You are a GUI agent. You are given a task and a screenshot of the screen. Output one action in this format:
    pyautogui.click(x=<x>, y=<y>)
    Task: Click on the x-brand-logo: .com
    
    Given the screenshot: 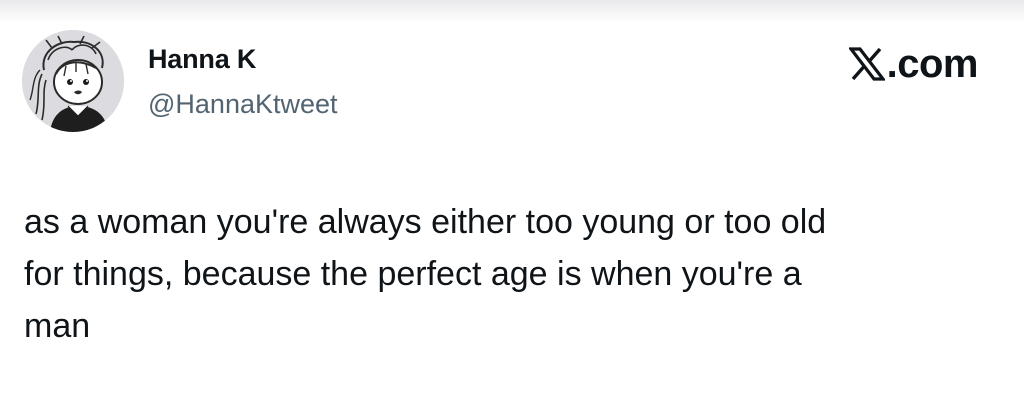 What is the action you would take?
    pyautogui.click(x=913, y=64)
    